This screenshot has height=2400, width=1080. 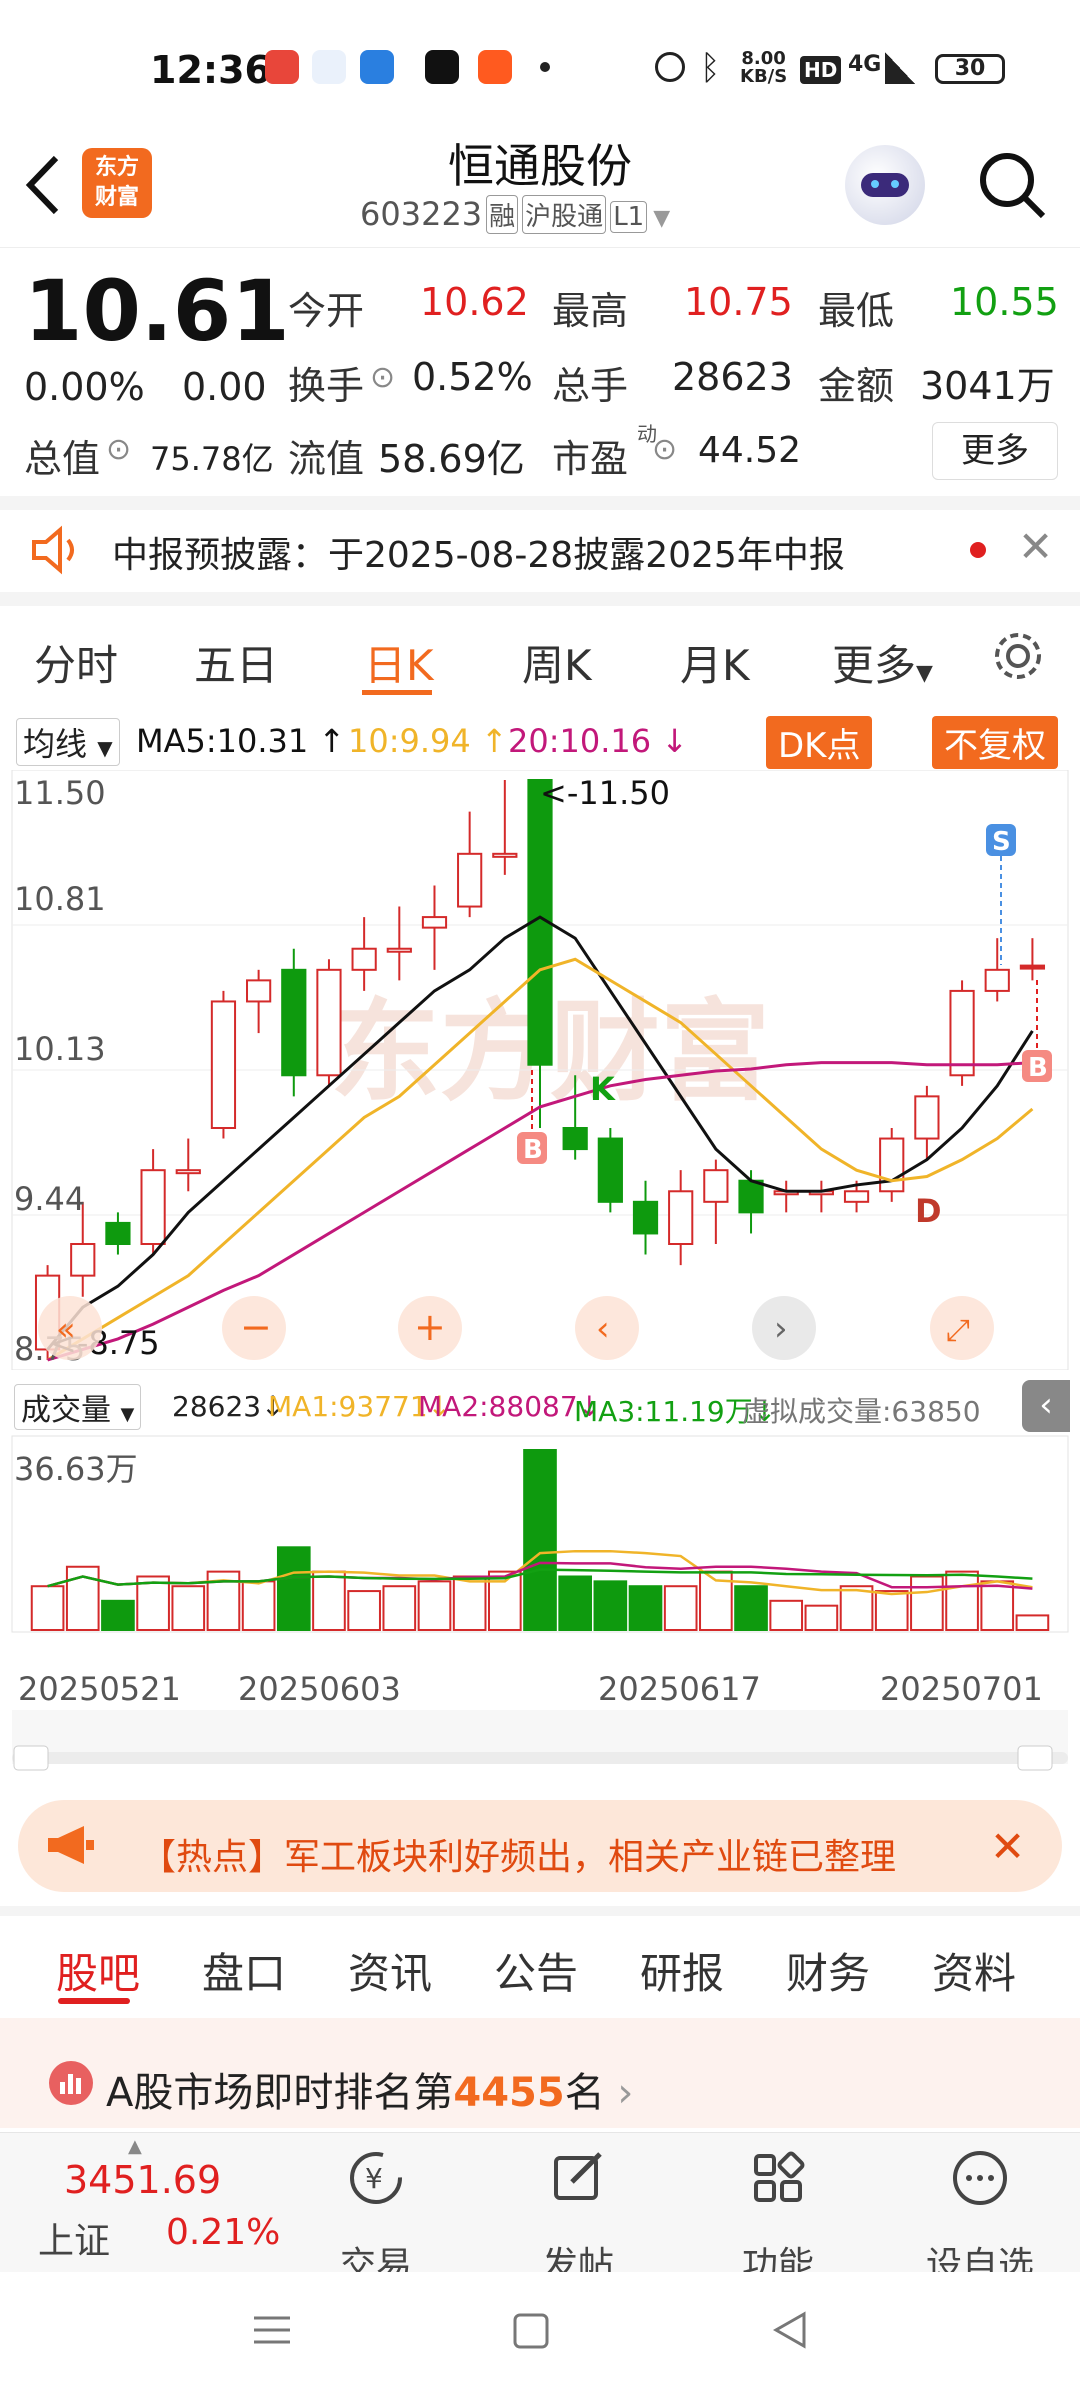 What do you see at coordinates (451, 459) in the screenshot?
I see `value-float-value: 58.69亿` at bounding box center [451, 459].